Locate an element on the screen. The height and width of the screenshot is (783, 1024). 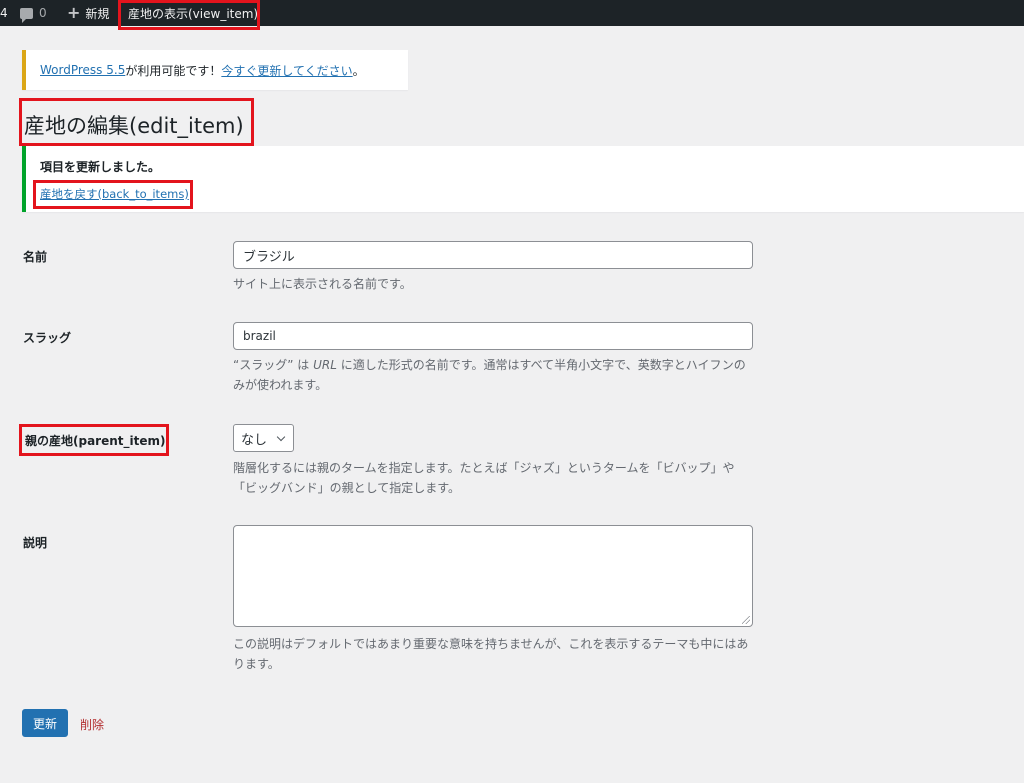
wordpress-version-link: WordPress 5.5 is located at coordinates (82, 70).